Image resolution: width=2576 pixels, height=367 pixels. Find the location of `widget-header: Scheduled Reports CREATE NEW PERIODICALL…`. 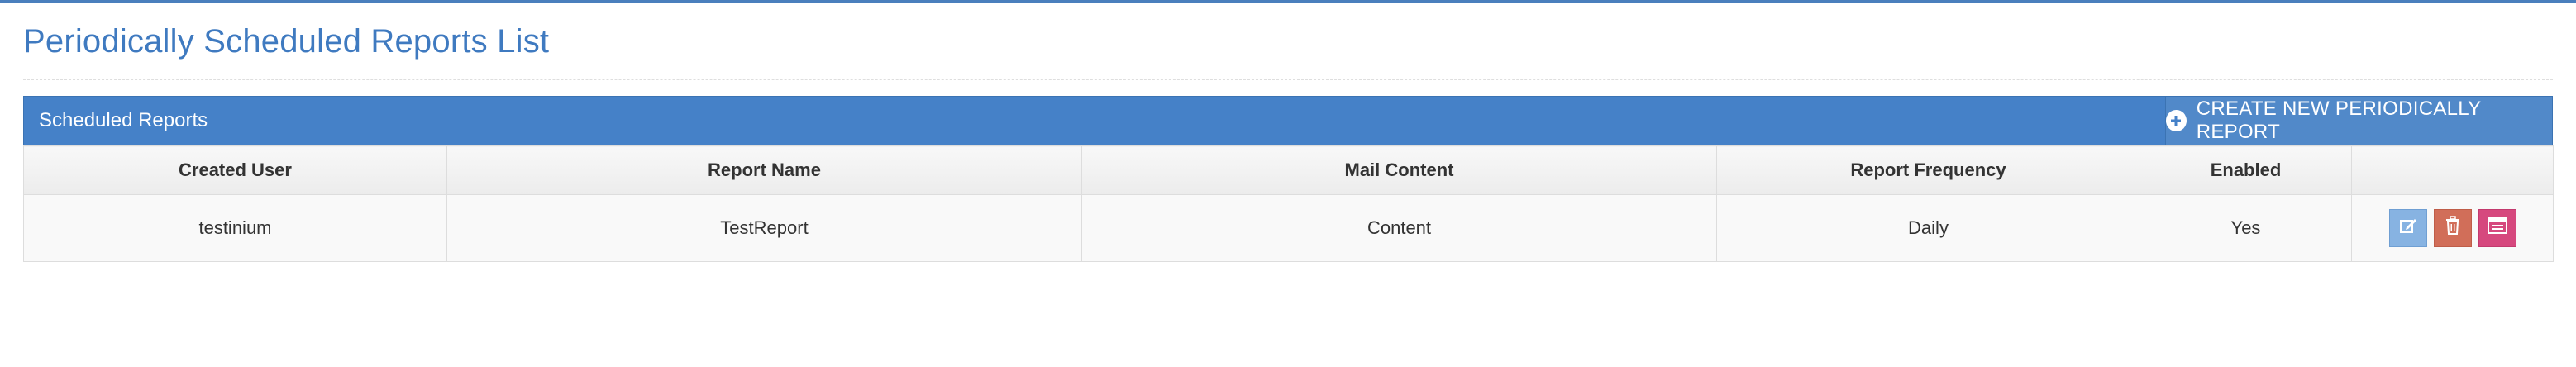

widget-header: Scheduled Reports CREATE NEW PERIODICALL… is located at coordinates (1288, 120).